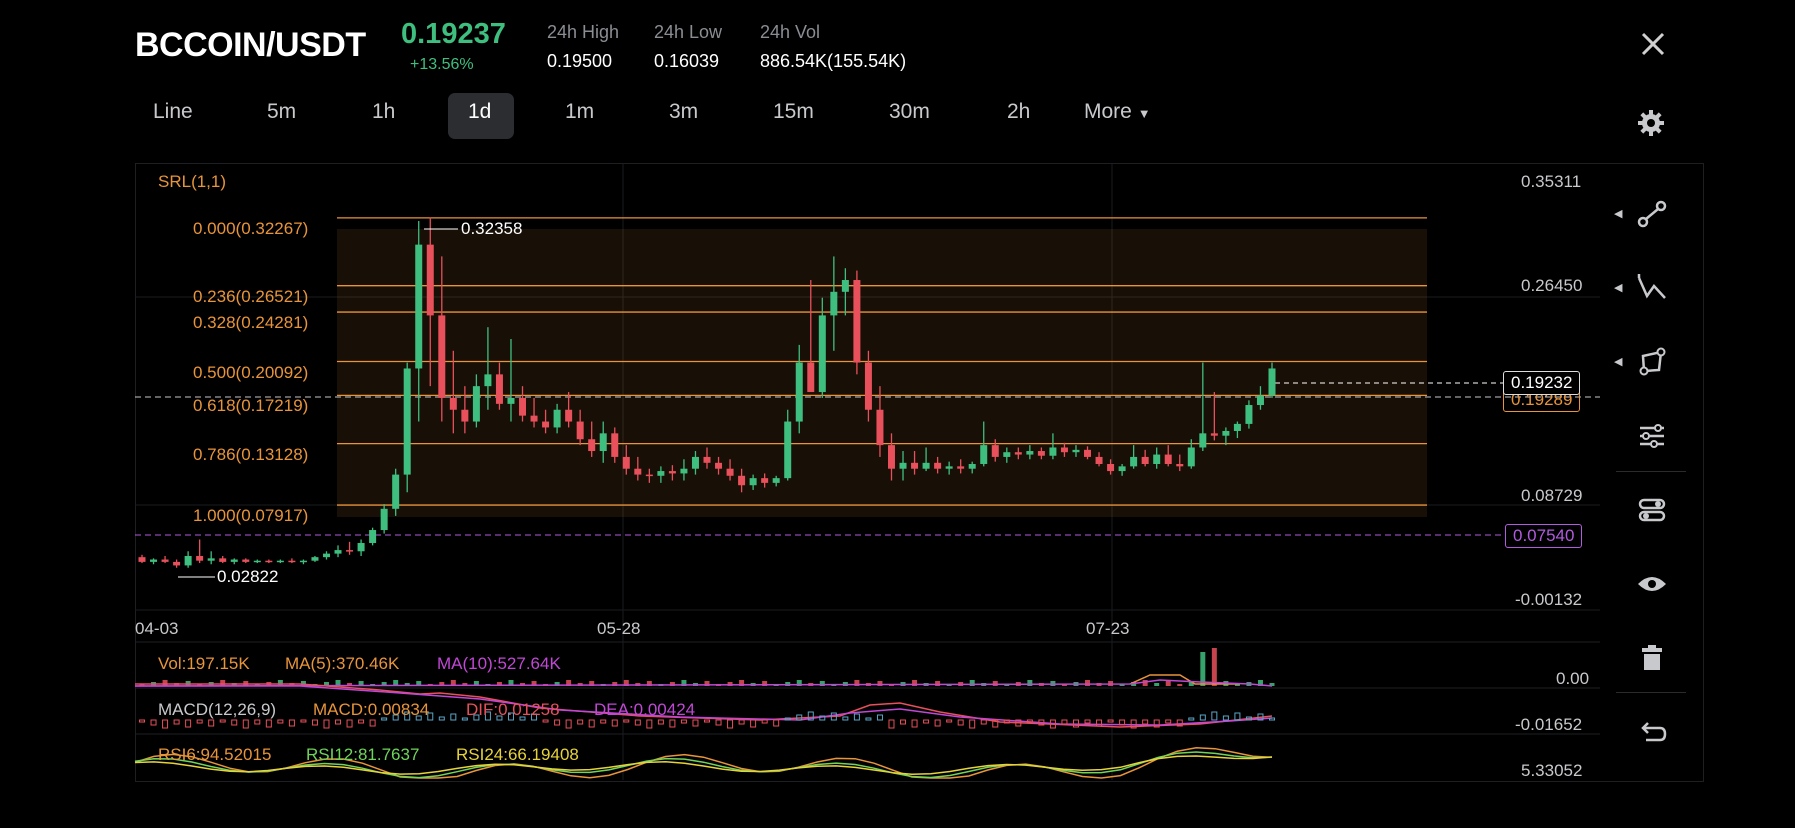 The image size is (1795, 828). Describe the element at coordinates (1573, 678) in the screenshot. I see `vol-axis-label: 0.00` at that location.